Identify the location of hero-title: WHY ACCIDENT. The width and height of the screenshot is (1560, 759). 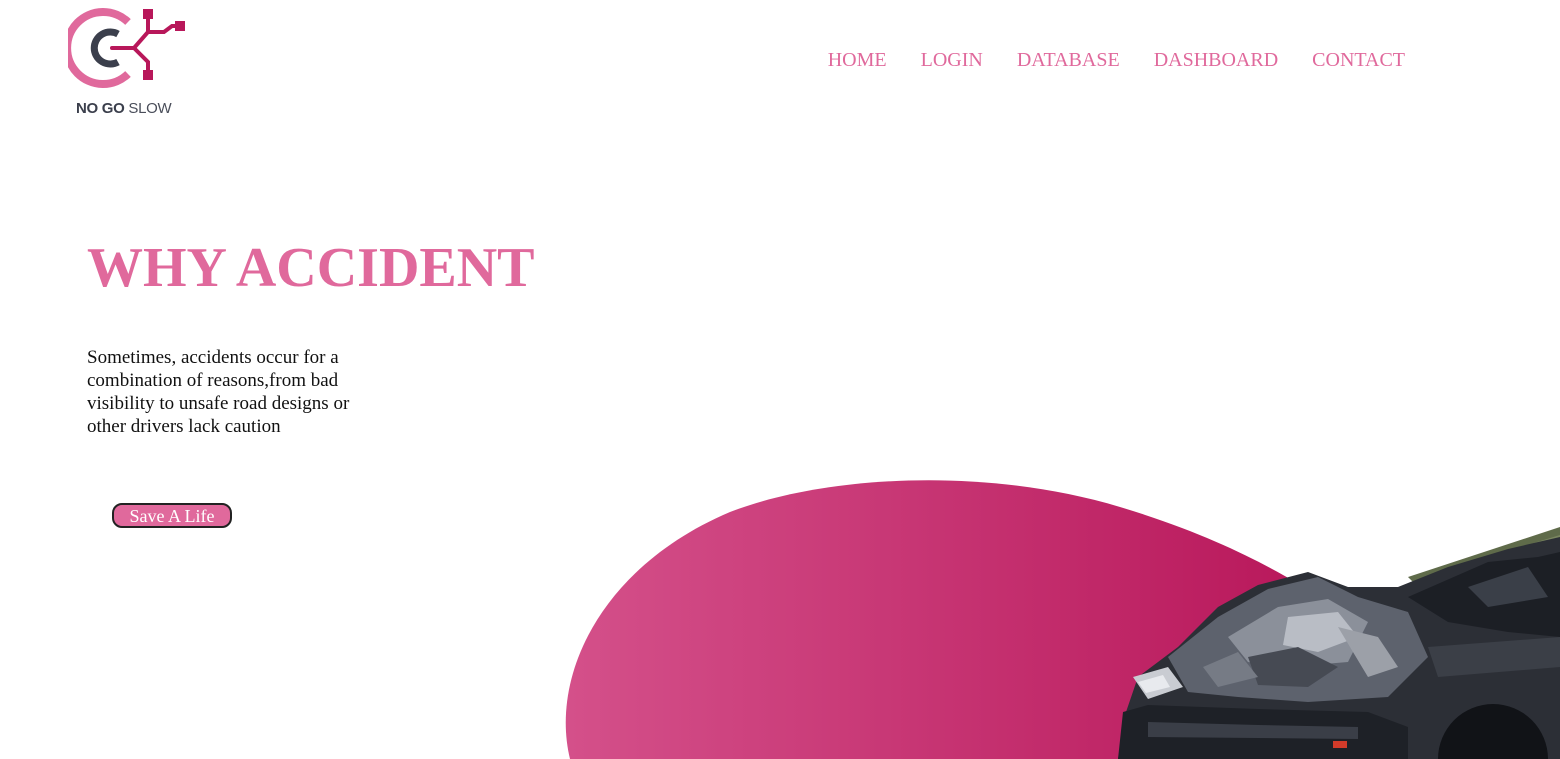
(311, 268).